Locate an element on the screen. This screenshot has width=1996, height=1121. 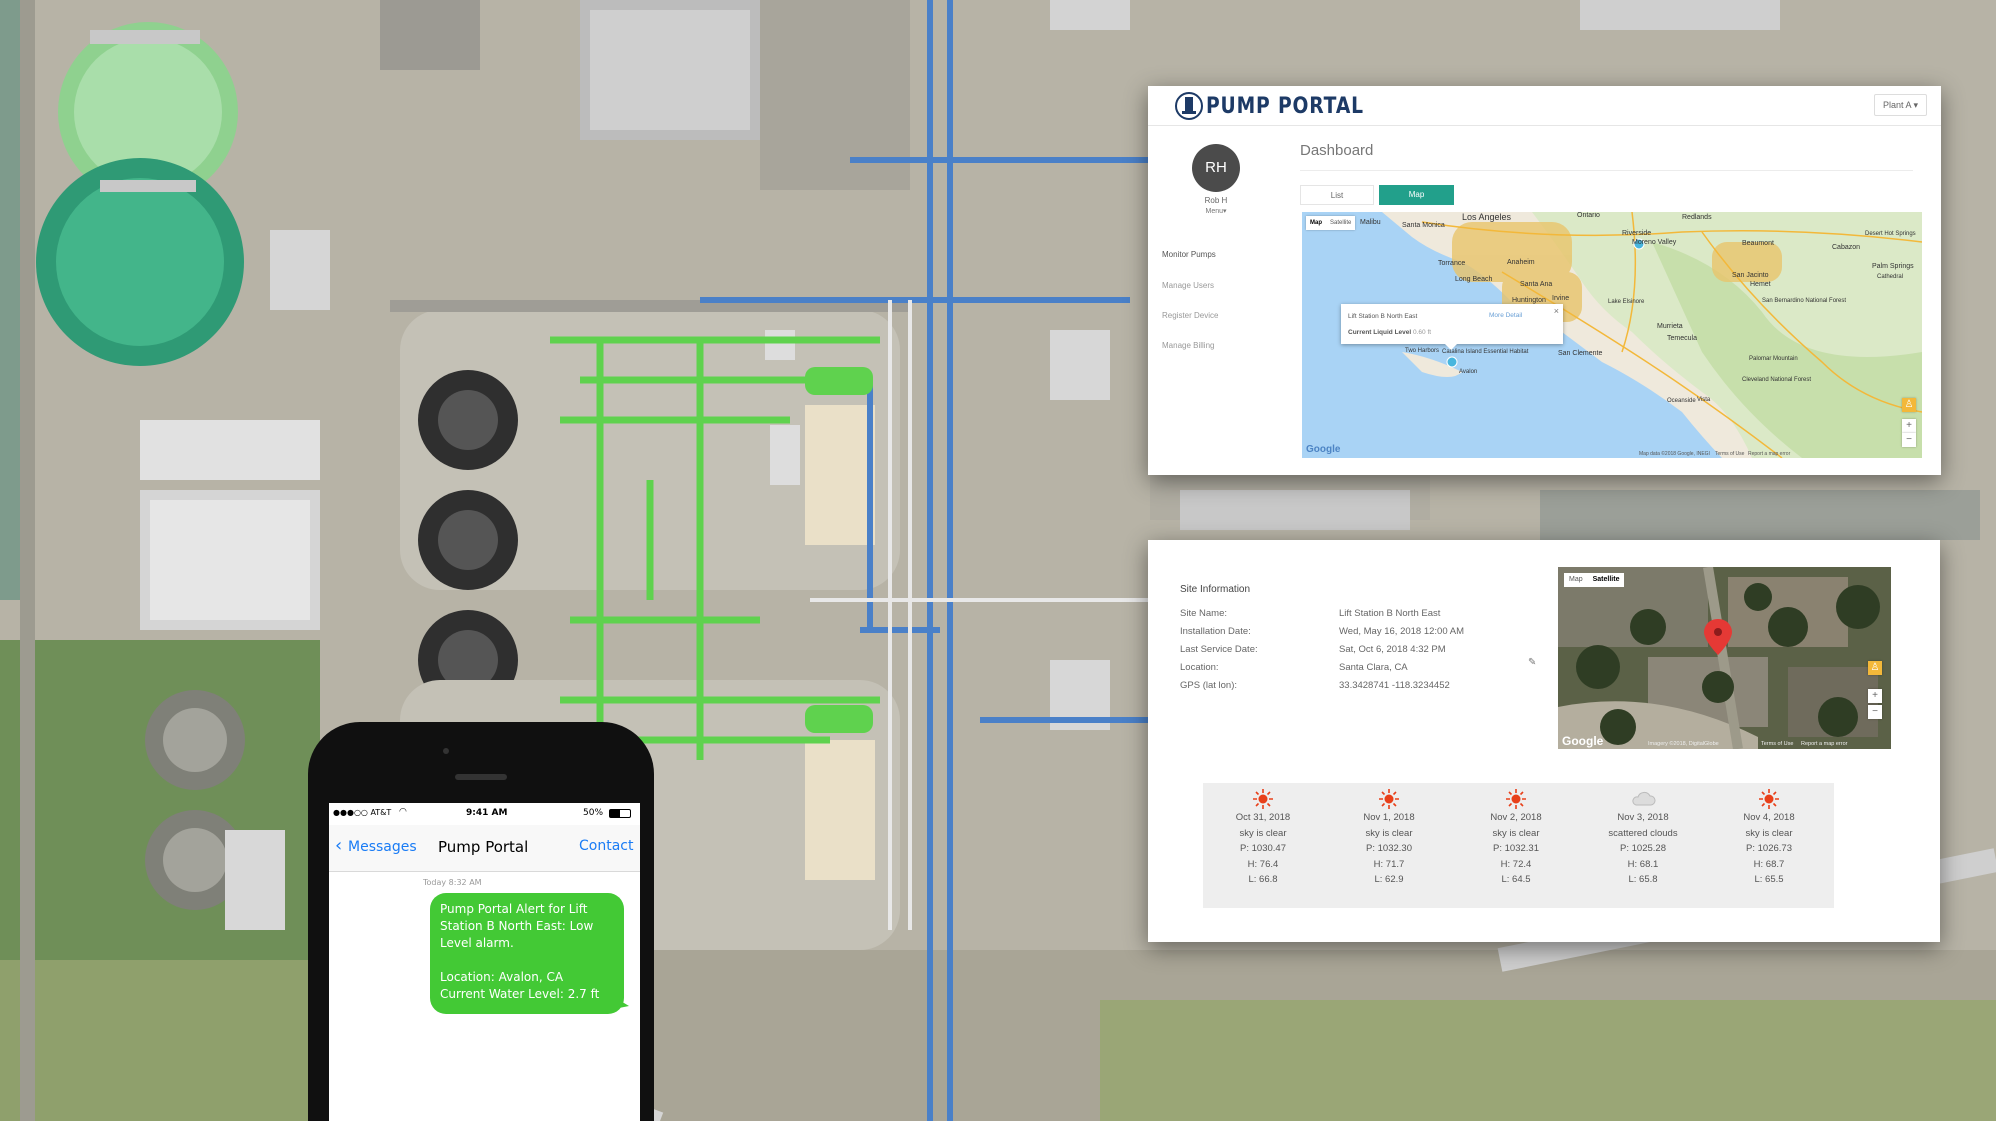
map-place: San Bernardino National Forest is located at coordinates (1804, 301).